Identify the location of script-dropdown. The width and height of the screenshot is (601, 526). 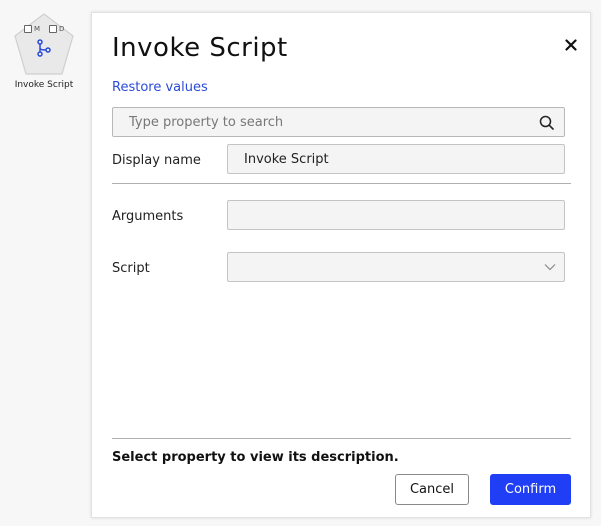
(396, 267).